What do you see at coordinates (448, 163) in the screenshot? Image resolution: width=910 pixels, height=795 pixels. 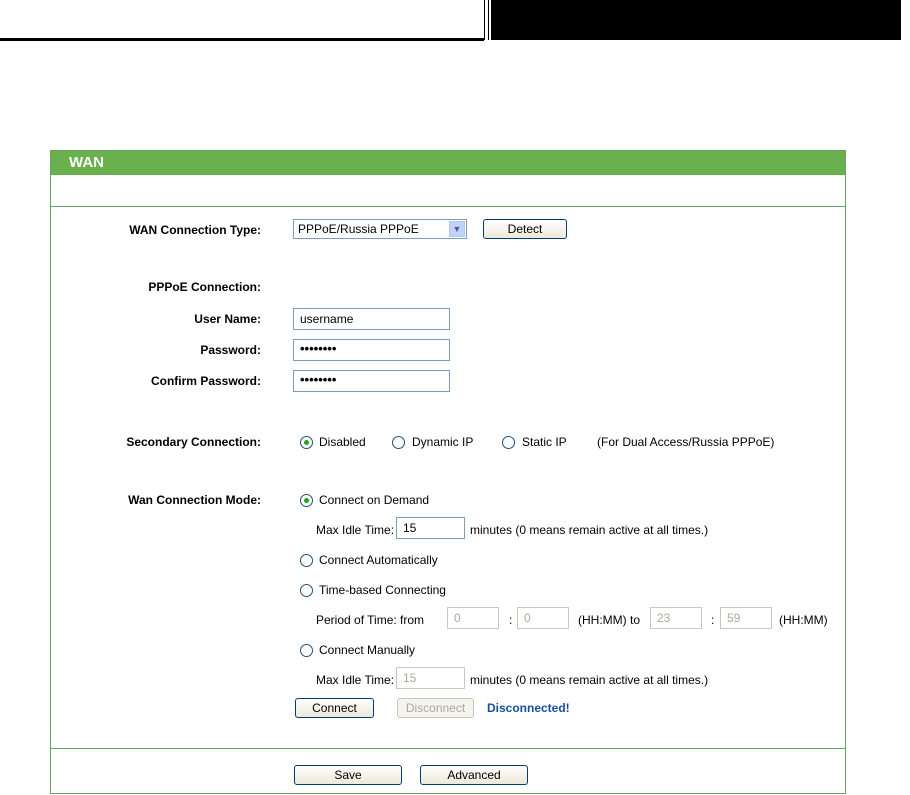 I see `panel-title: WAN` at bounding box center [448, 163].